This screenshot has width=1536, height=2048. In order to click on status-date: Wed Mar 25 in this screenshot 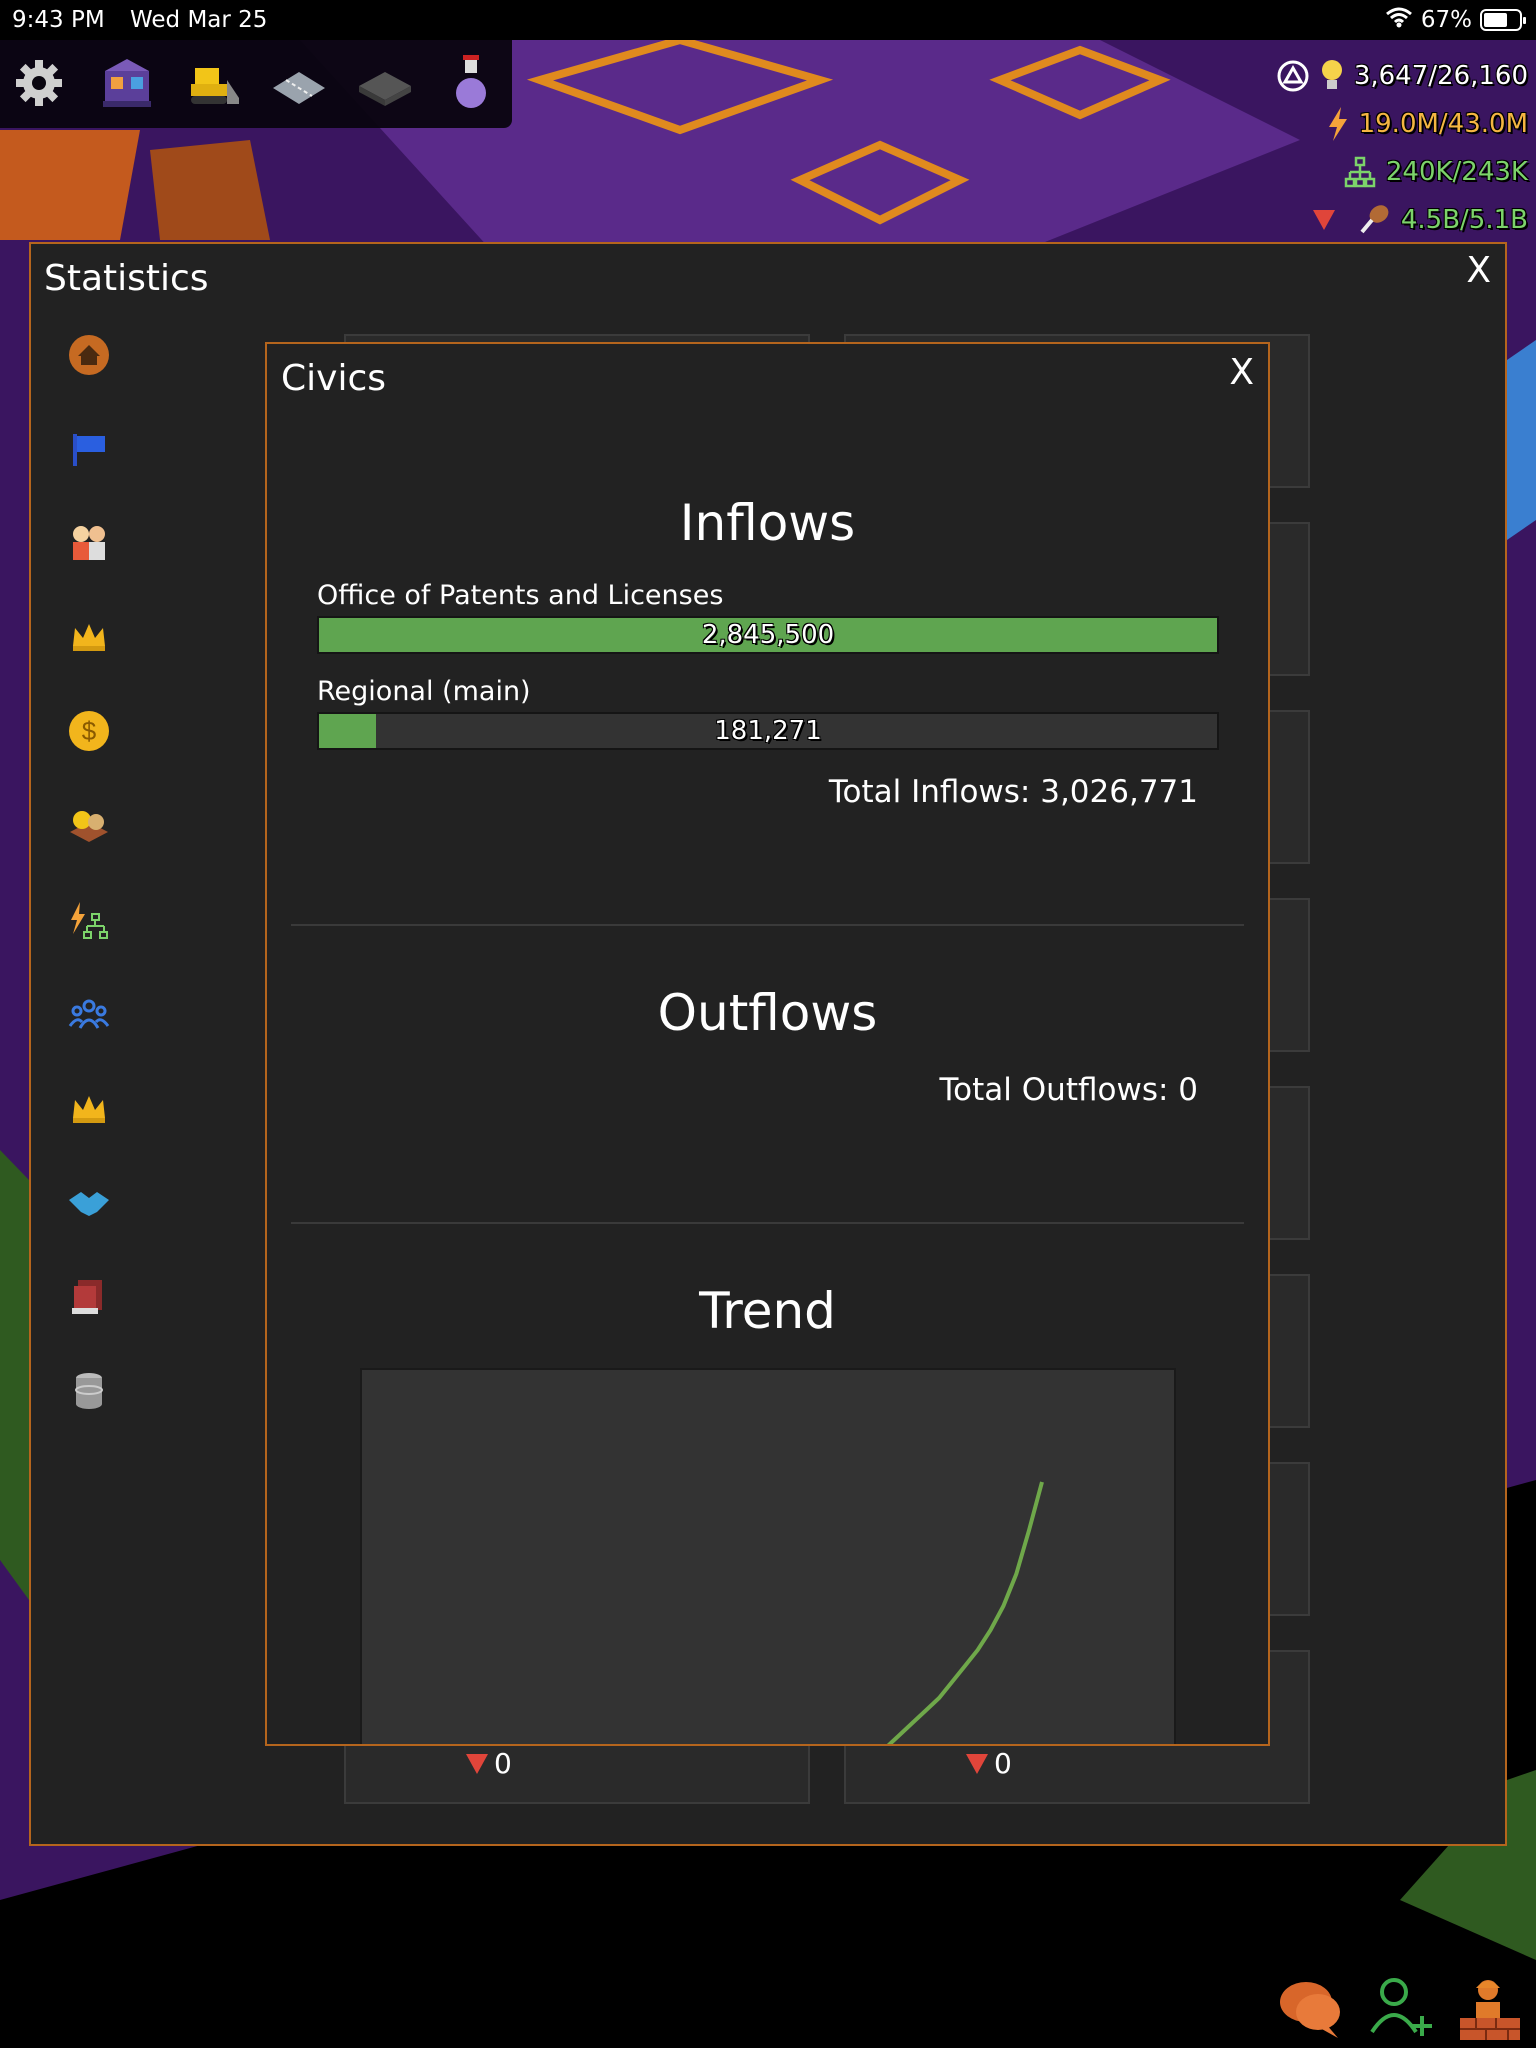, I will do `click(199, 20)`.